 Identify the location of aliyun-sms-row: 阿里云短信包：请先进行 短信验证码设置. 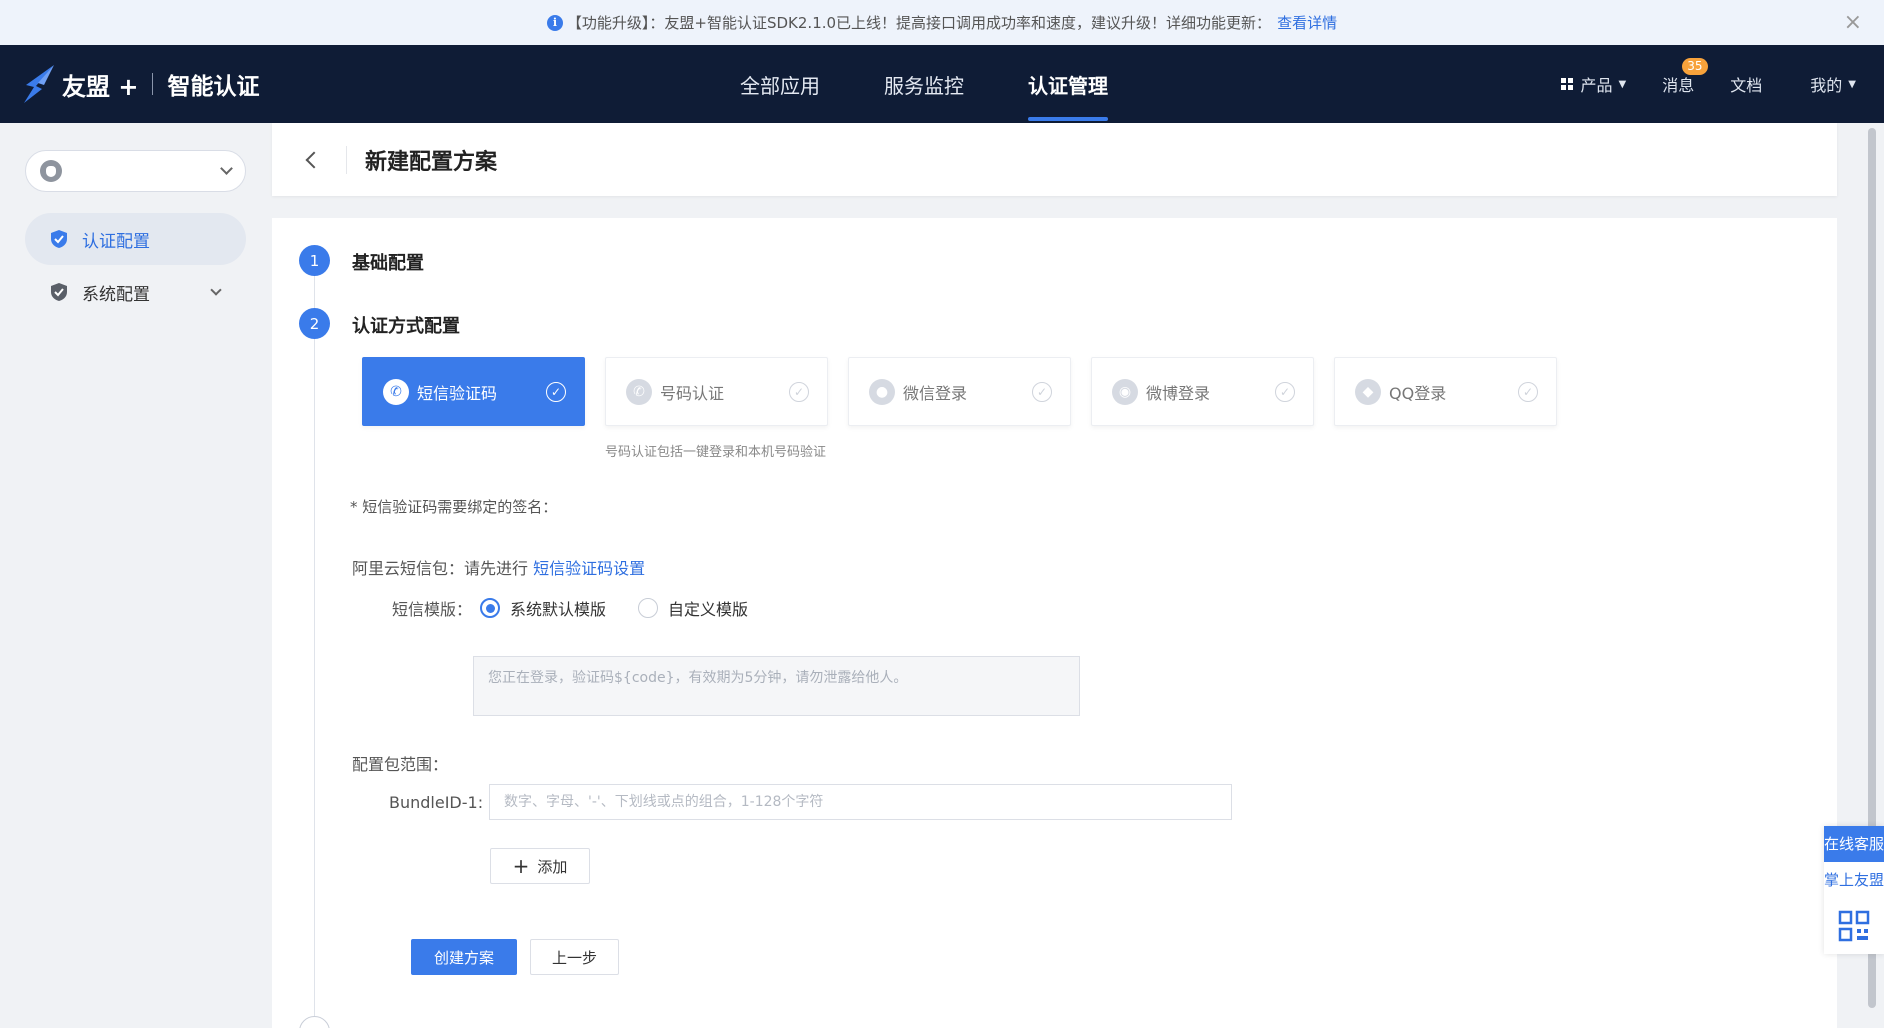
(498, 567).